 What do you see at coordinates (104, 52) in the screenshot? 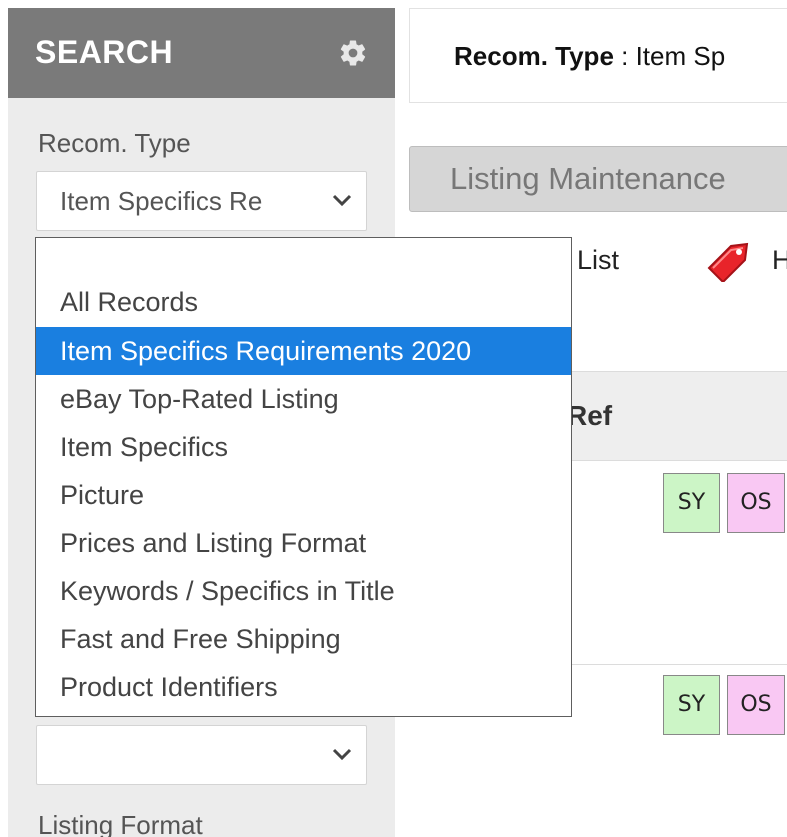
I see `sidebar-title: SEARCH` at bounding box center [104, 52].